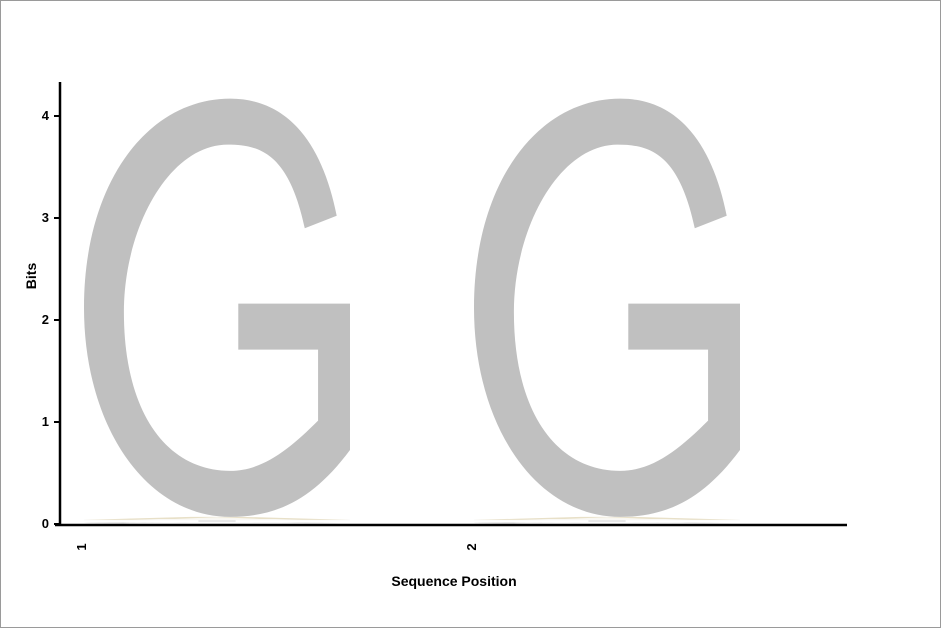 The width and height of the screenshot is (941, 628). I want to click on y-axis-title: Bits, so click(31, 276).